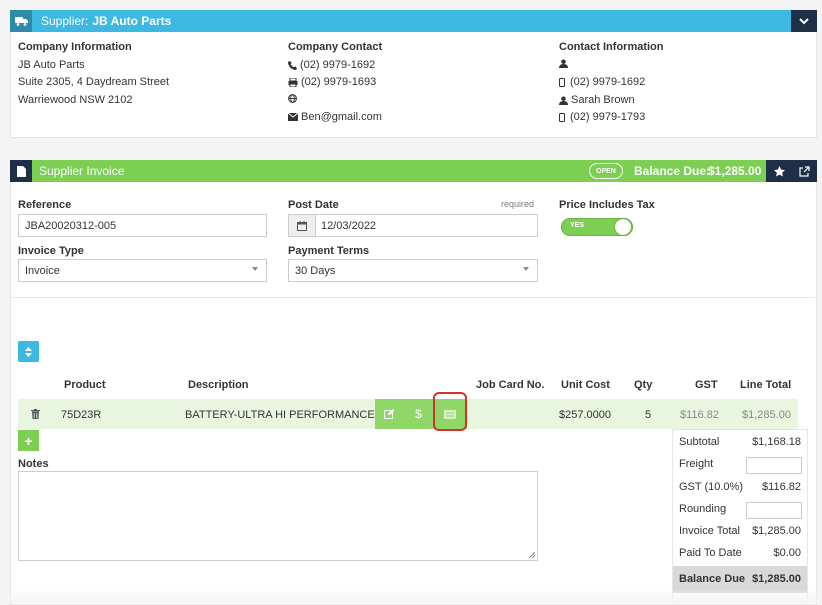 The image size is (822, 605). I want to click on rounding-label: Rounding, so click(703, 509).